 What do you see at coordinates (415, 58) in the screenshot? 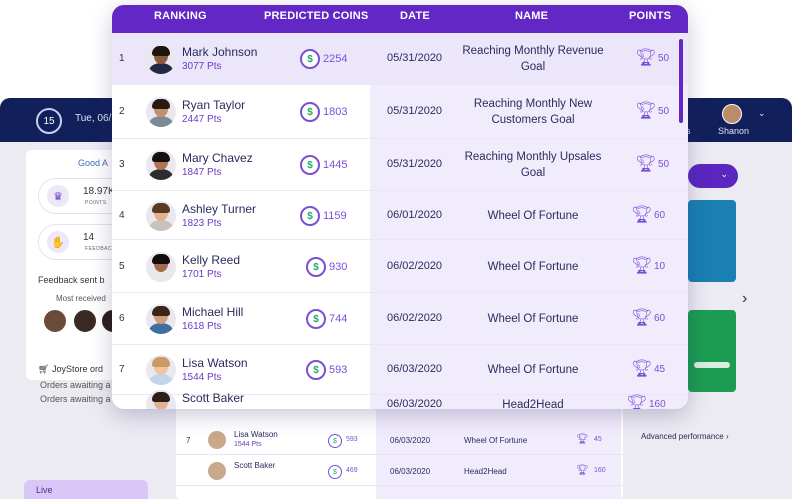
I see `event-date: 05/31/2020` at bounding box center [415, 58].